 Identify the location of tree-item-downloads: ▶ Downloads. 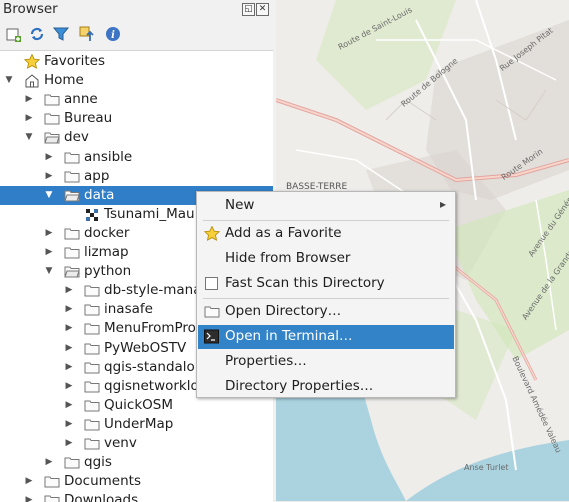
(136, 496).